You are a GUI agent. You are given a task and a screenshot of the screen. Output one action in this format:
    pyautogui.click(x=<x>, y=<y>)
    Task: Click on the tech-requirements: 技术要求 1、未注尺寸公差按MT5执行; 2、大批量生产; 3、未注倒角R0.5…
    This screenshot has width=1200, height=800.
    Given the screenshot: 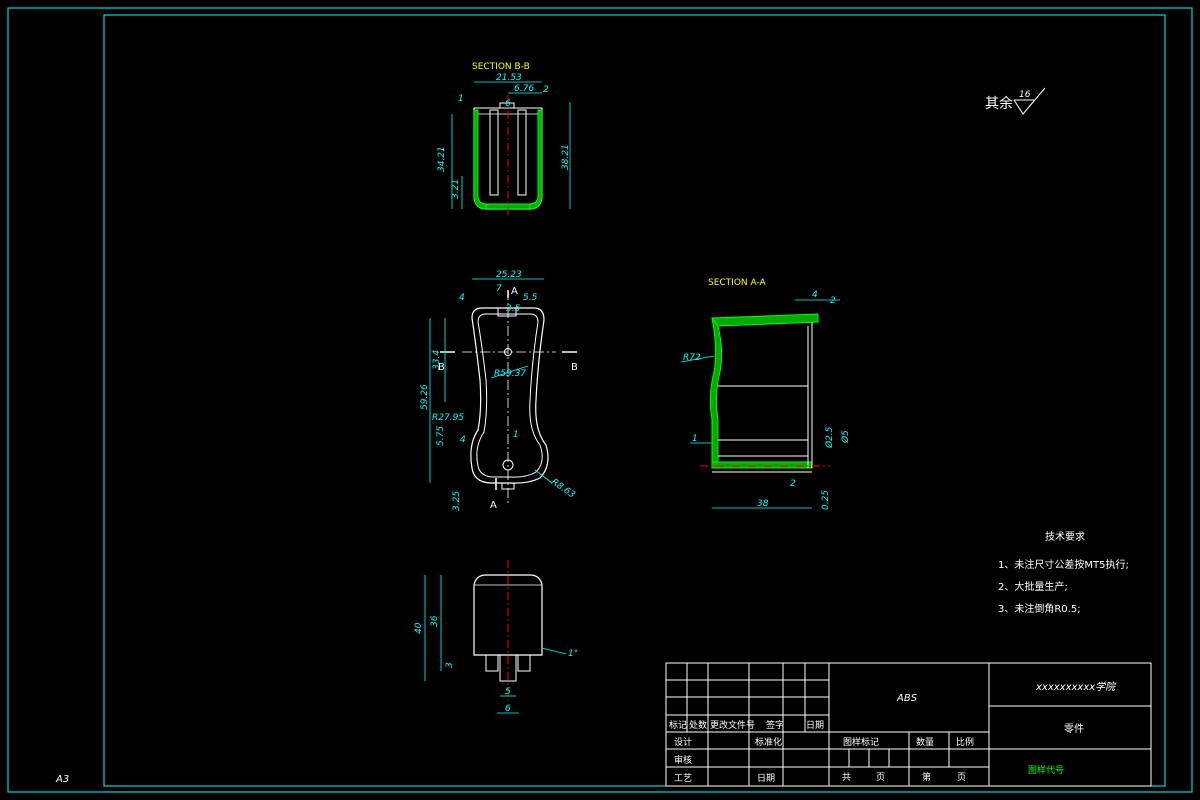 What is the action you would take?
    pyautogui.click(x=1063, y=572)
    